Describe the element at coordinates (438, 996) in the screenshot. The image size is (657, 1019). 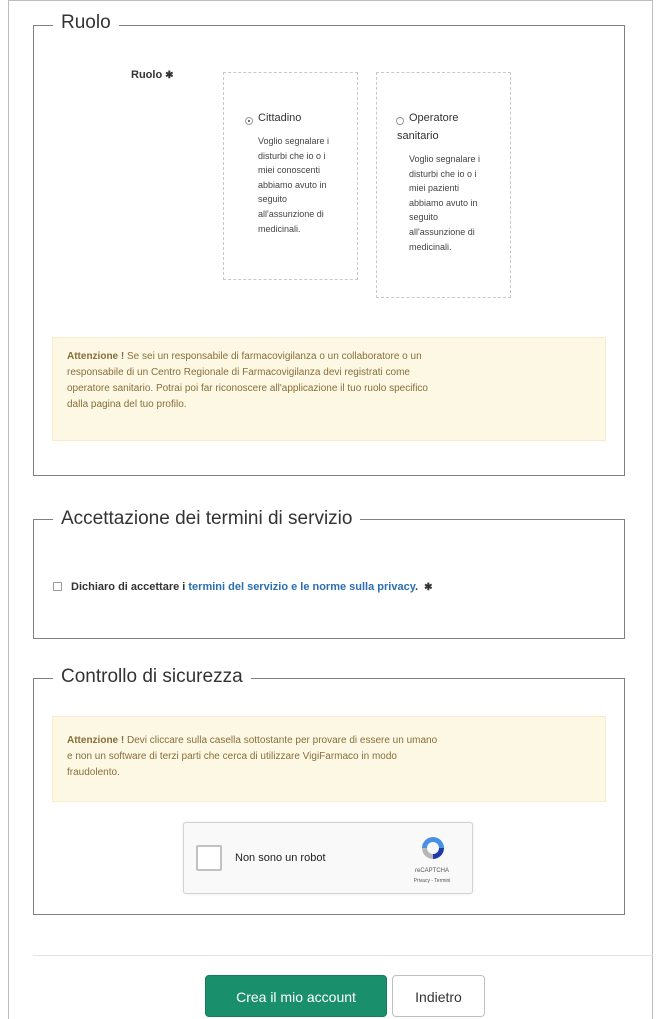
I see `back-button: Indietro` at that location.